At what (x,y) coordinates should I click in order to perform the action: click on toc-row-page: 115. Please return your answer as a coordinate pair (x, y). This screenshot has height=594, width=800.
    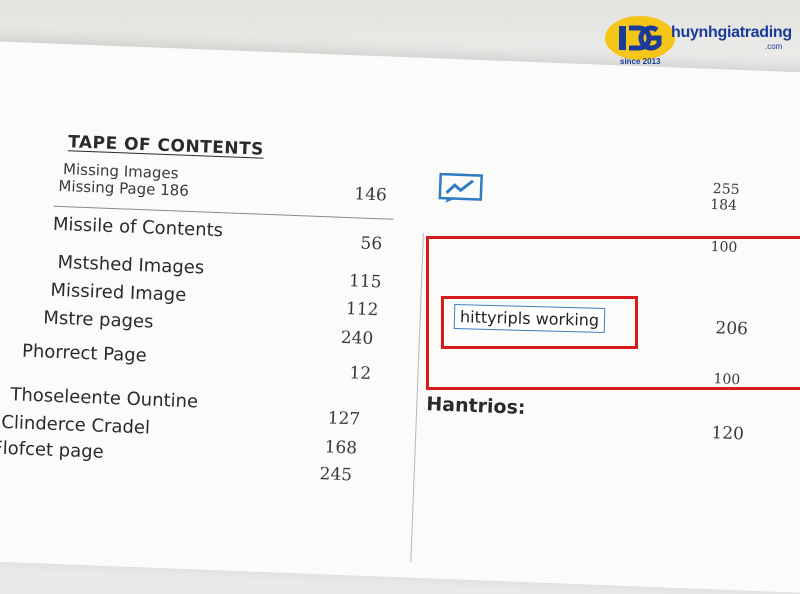
    Looking at the image, I should click on (365, 282).